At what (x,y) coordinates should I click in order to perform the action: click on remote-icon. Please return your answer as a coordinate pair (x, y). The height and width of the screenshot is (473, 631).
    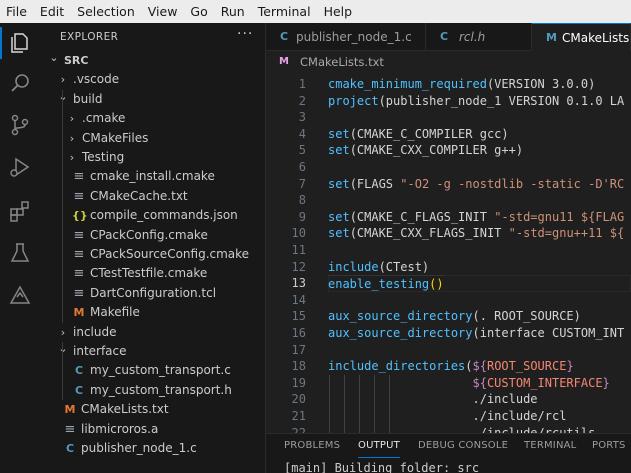
    Looking at the image, I should click on (20, 295).